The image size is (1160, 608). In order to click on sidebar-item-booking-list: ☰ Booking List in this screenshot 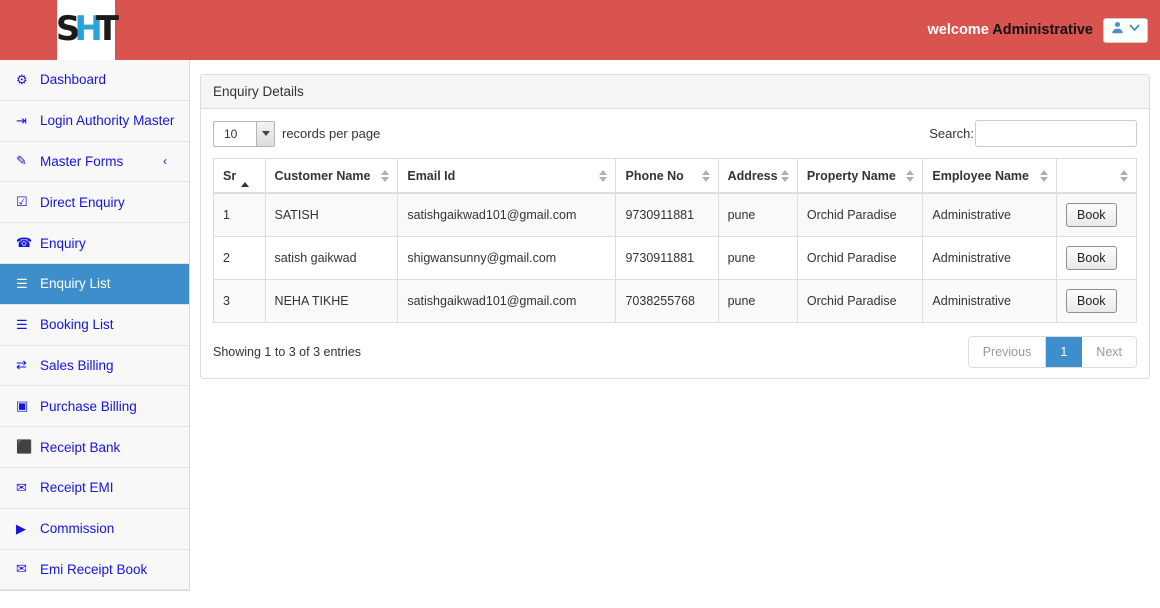, I will do `click(94, 325)`.